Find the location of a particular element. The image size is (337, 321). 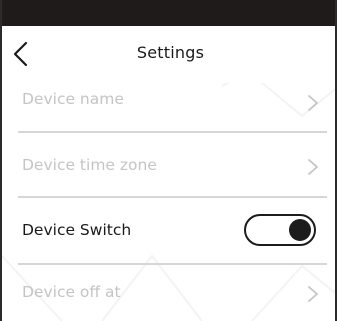

setting-label: Device time zone is located at coordinates (89, 165).